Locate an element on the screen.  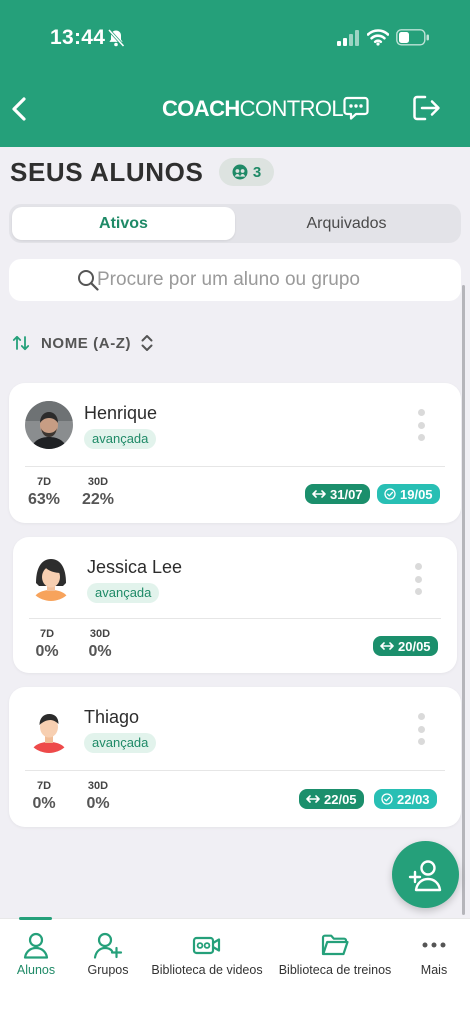
bell-off-icon is located at coordinates (116, 40).